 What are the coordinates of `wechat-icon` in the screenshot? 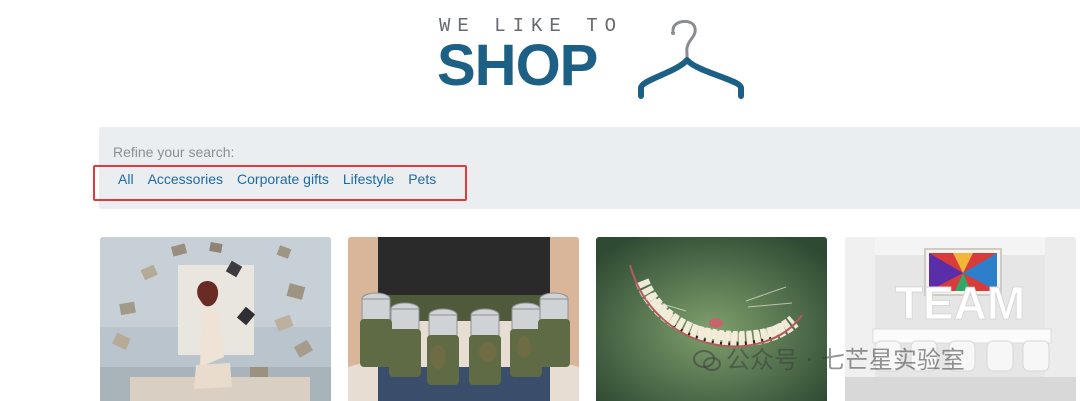 It's located at (707, 360).